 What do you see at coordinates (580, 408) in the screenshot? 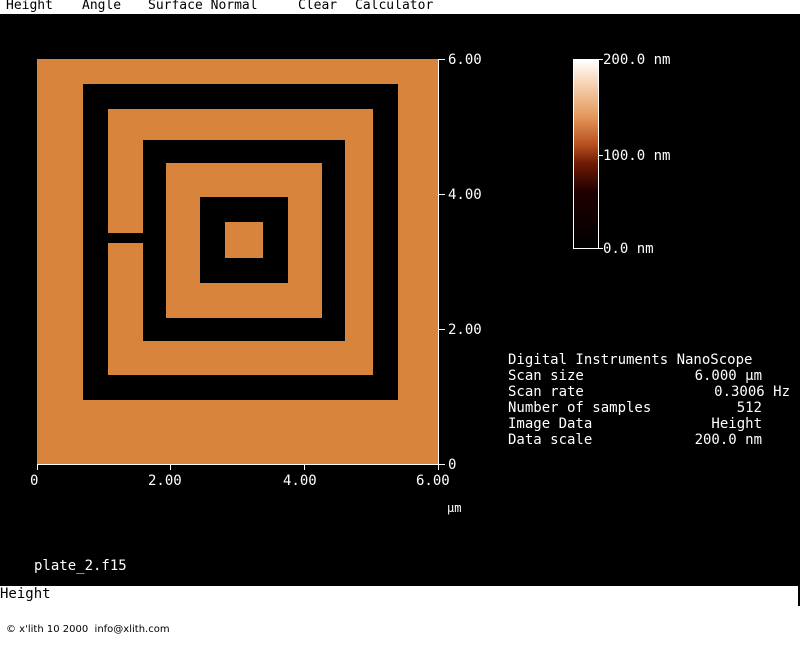
I see `samples-label: Number of samples` at bounding box center [580, 408].